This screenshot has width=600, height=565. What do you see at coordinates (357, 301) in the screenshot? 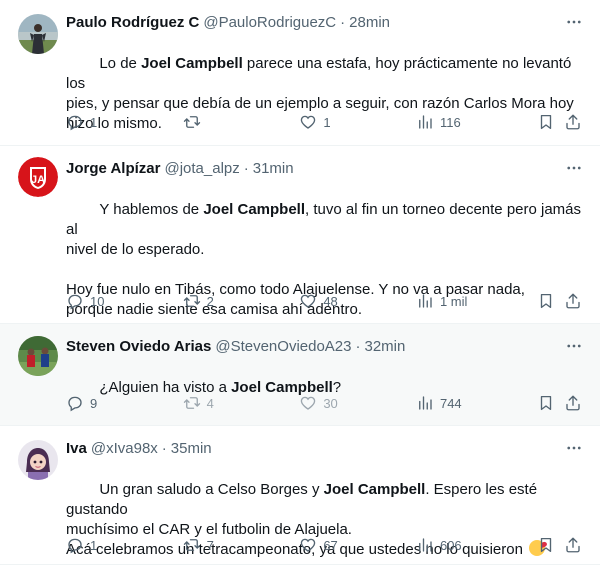
I see `like-button: 48` at bounding box center [357, 301].